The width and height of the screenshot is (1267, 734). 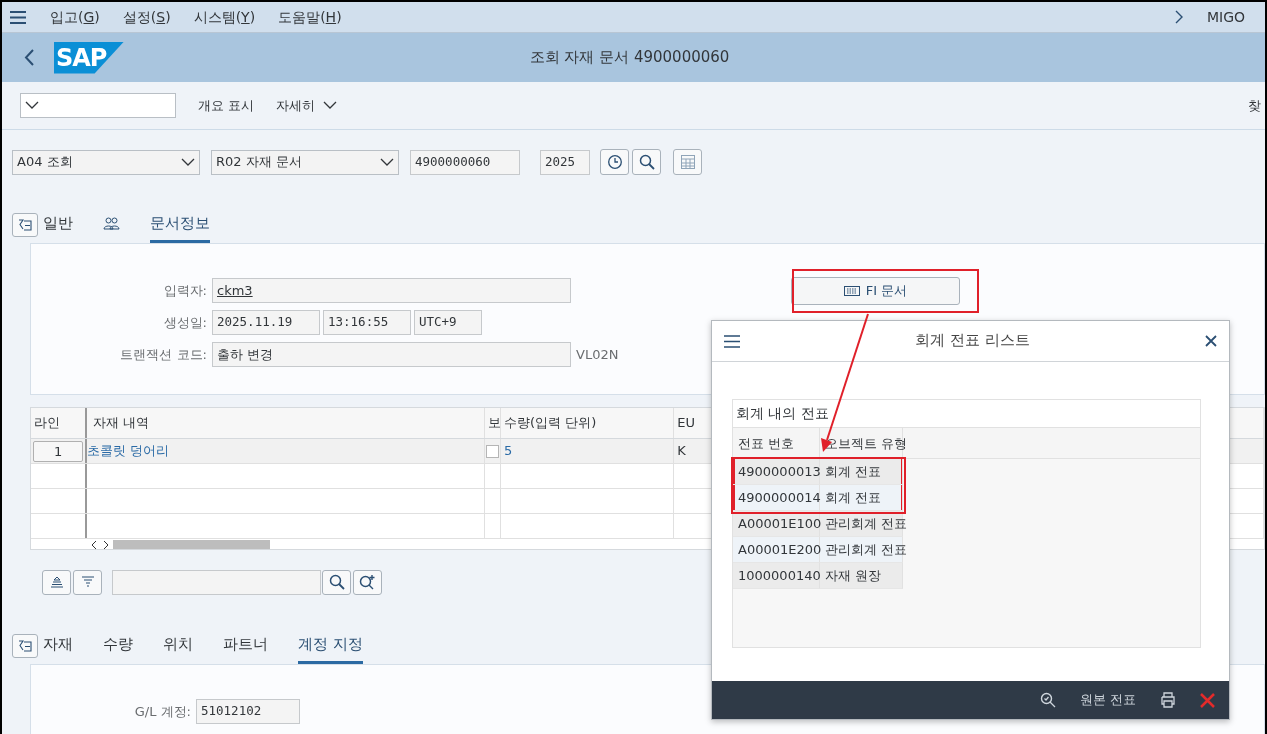 I want to click on tab: 일반, so click(x=58, y=227).